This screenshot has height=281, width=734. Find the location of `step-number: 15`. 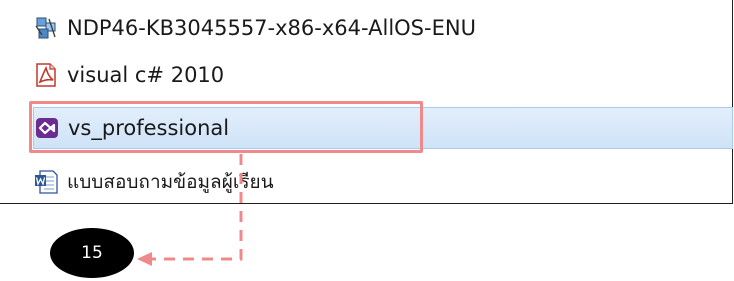

step-number: 15 is located at coordinates (92, 253).